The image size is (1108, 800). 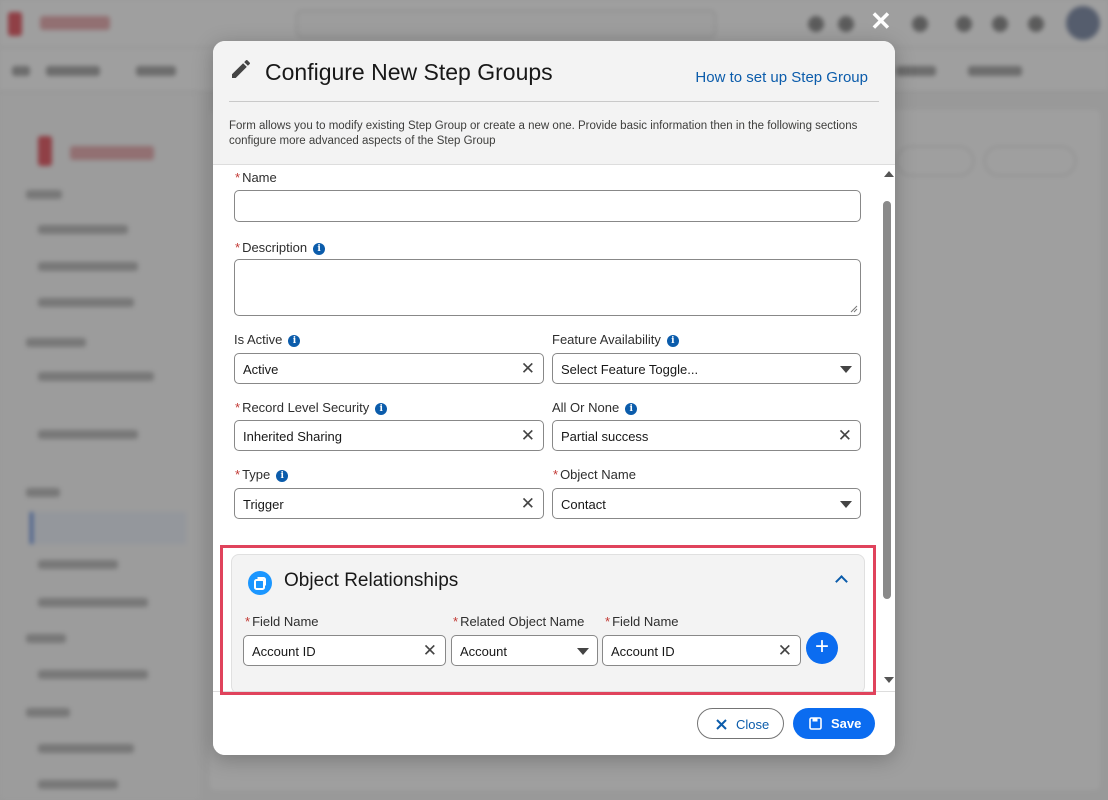 I want to click on feature-availability-label-text: Feature Availability, so click(x=606, y=339).